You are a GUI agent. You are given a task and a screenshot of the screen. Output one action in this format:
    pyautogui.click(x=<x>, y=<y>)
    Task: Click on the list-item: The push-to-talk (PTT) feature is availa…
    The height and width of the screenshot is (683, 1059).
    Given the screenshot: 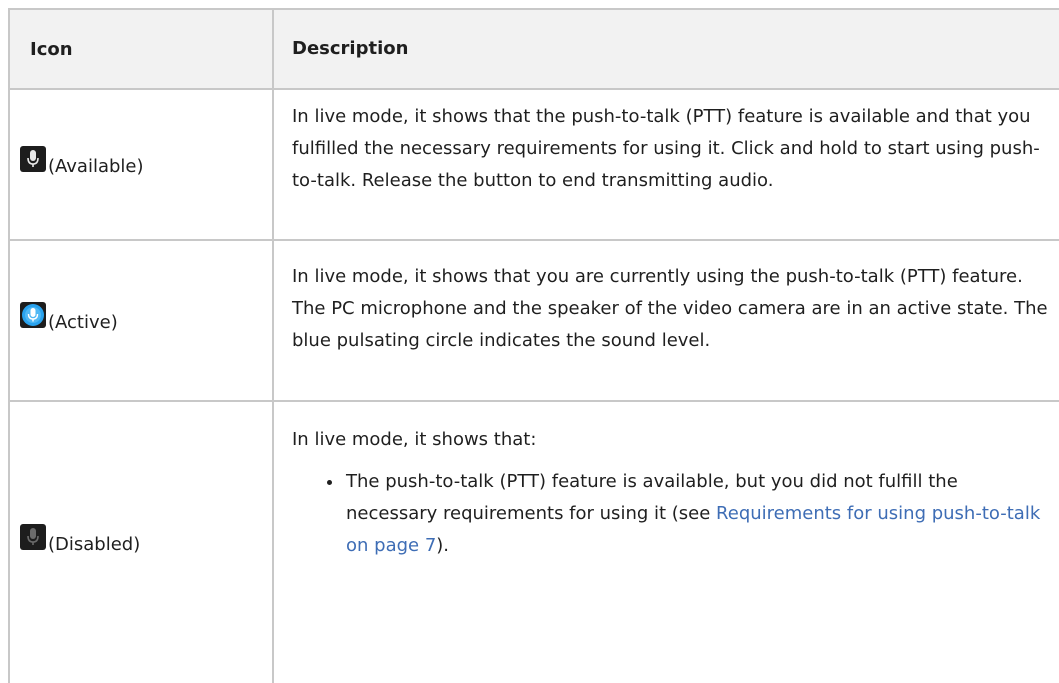 What is the action you would take?
    pyautogui.click(x=696, y=514)
    